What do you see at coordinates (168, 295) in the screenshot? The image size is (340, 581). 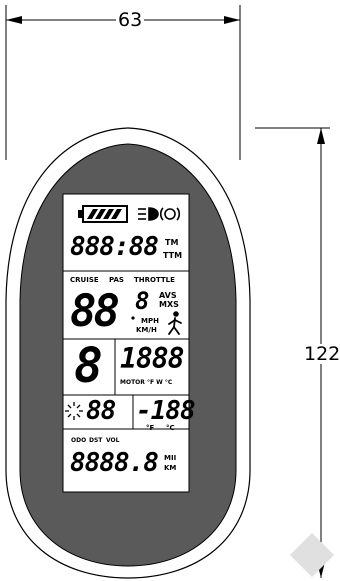 I see `label-avs: AVS` at bounding box center [168, 295].